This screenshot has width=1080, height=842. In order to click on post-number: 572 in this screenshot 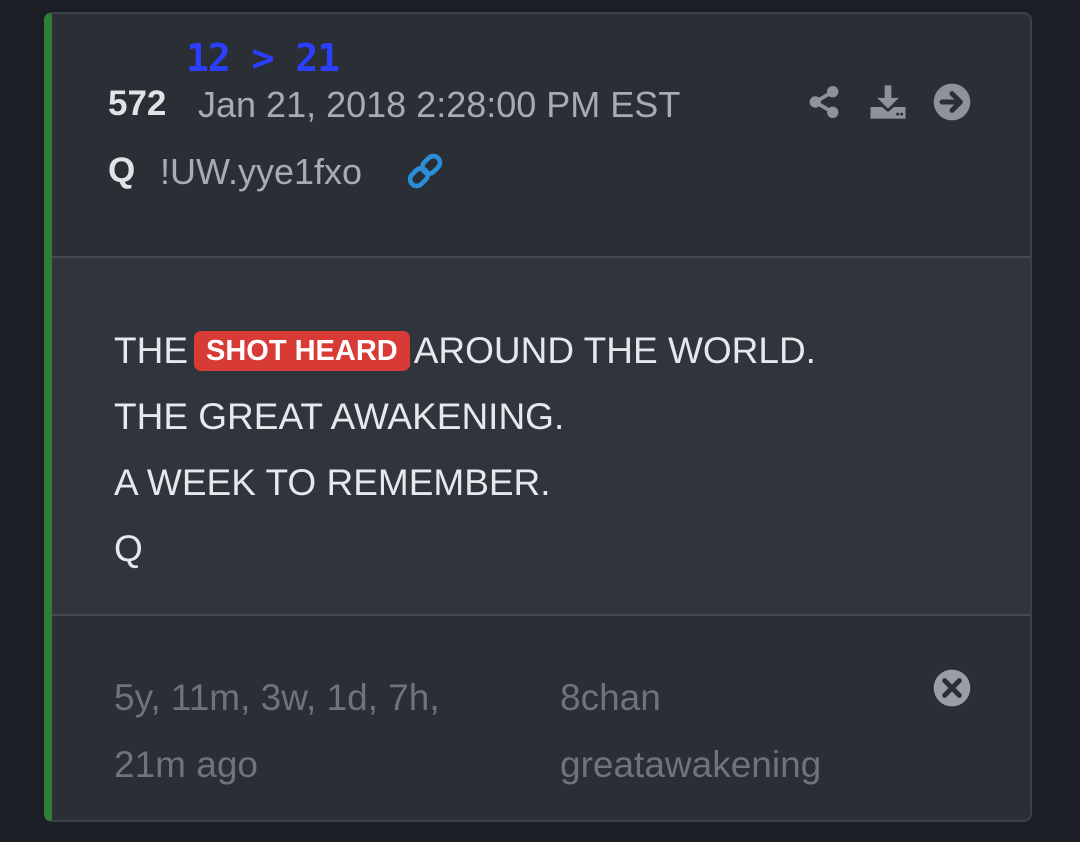, I will do `click(137, 103)`.